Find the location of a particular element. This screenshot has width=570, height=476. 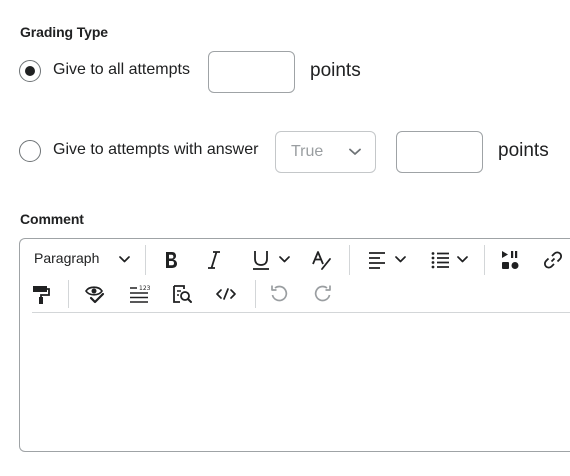

source-code-icon is located at coordinates (226, 294).